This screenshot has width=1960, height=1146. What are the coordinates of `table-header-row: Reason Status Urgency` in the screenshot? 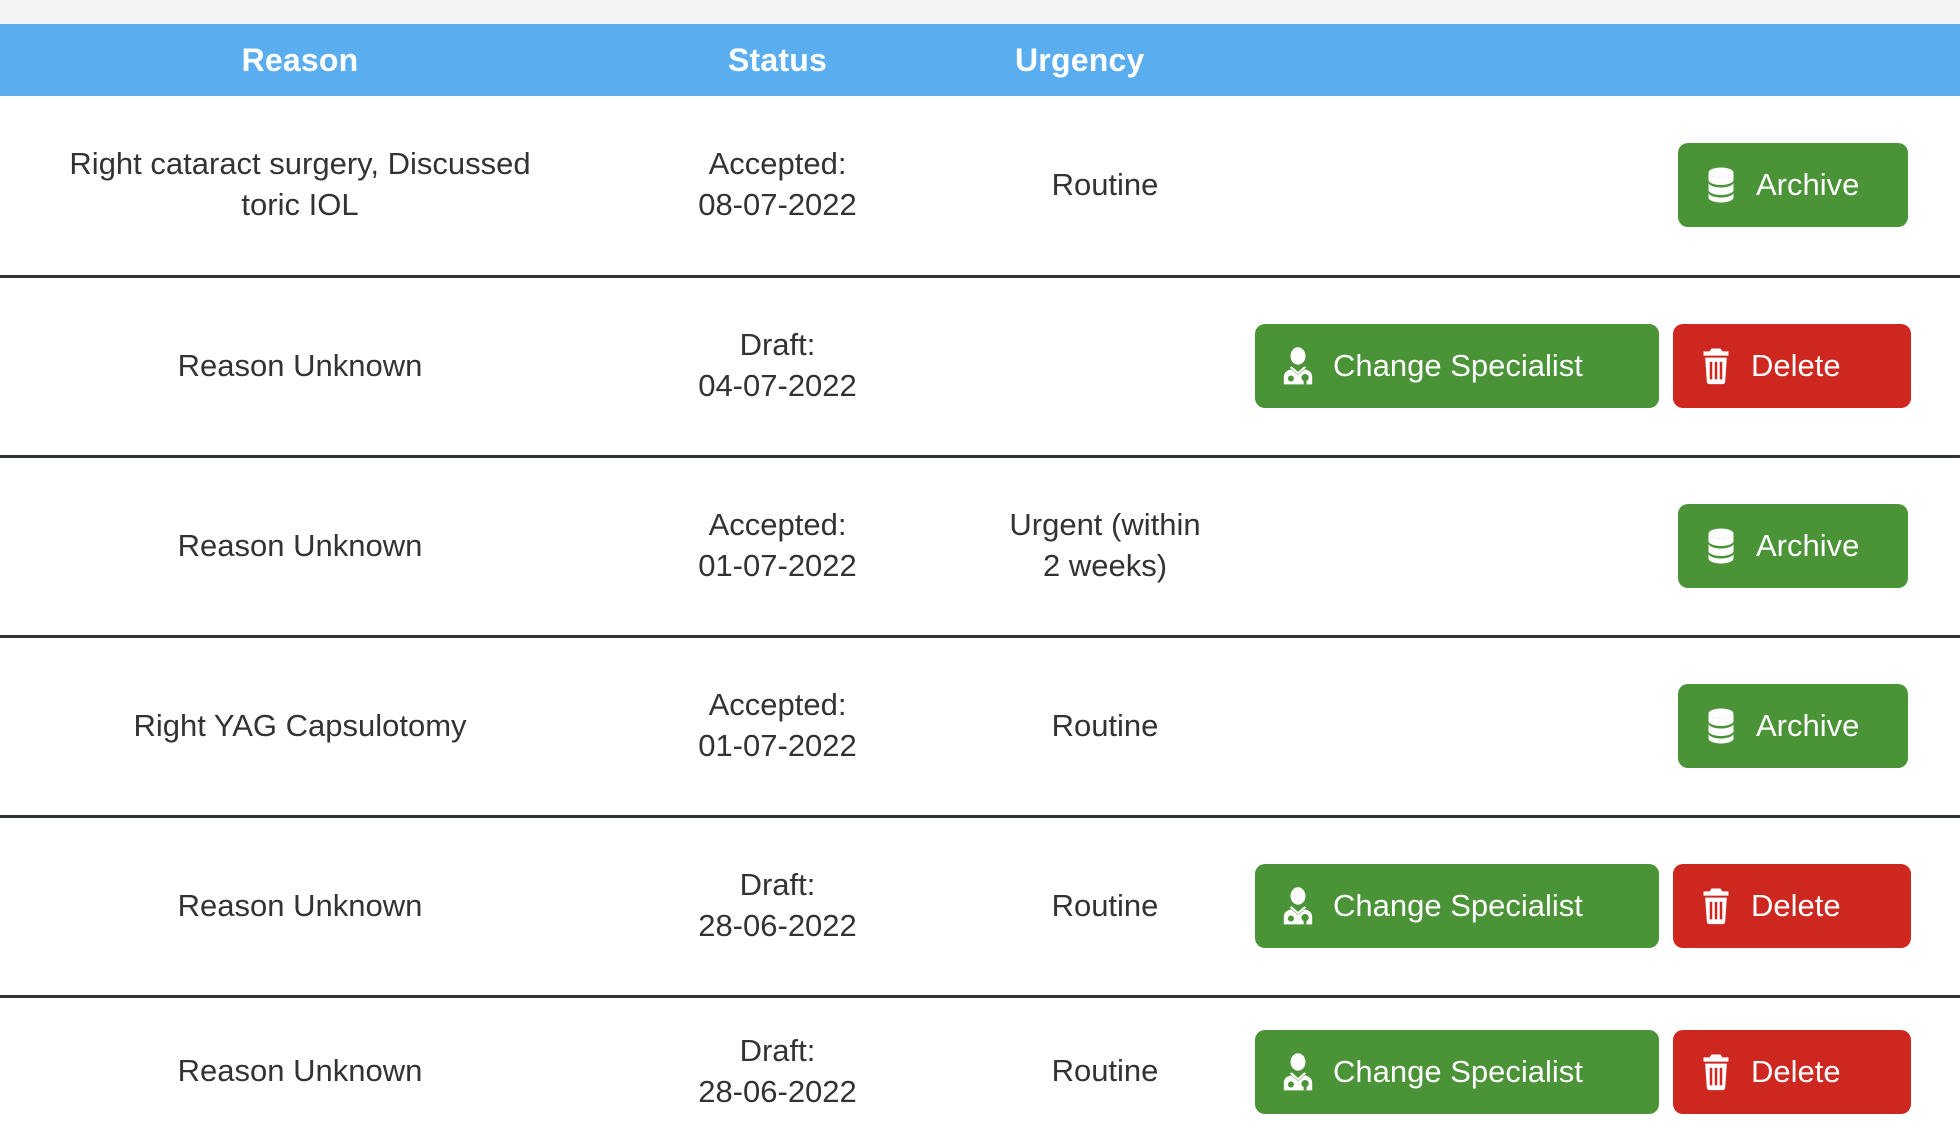 It's located at (980, 60).